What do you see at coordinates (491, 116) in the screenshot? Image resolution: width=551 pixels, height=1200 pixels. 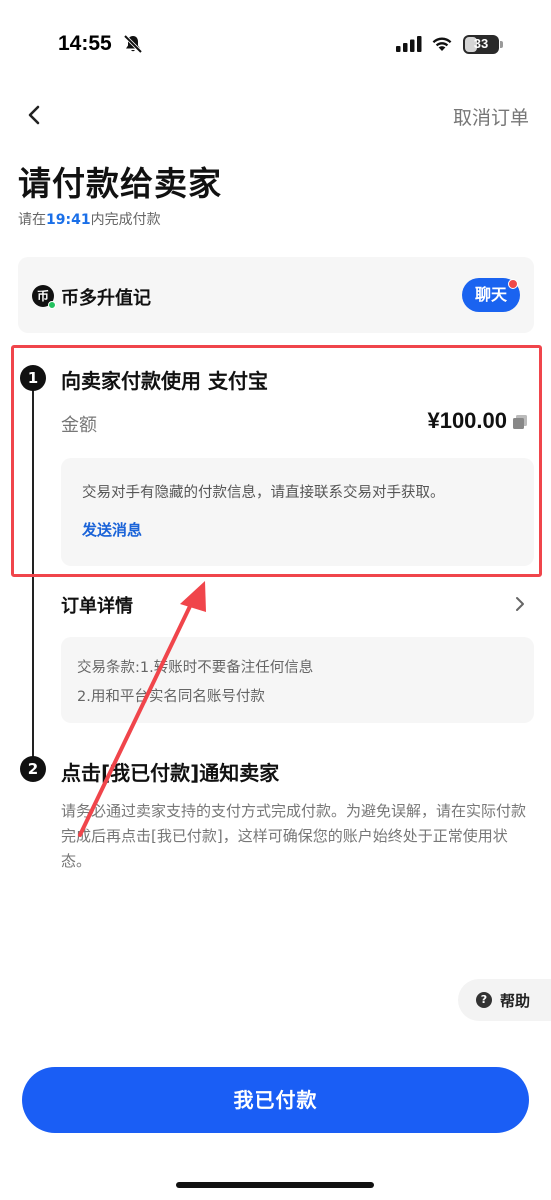 I see `cancel-order-button: 取消订单` at bounding box center [491, 116].